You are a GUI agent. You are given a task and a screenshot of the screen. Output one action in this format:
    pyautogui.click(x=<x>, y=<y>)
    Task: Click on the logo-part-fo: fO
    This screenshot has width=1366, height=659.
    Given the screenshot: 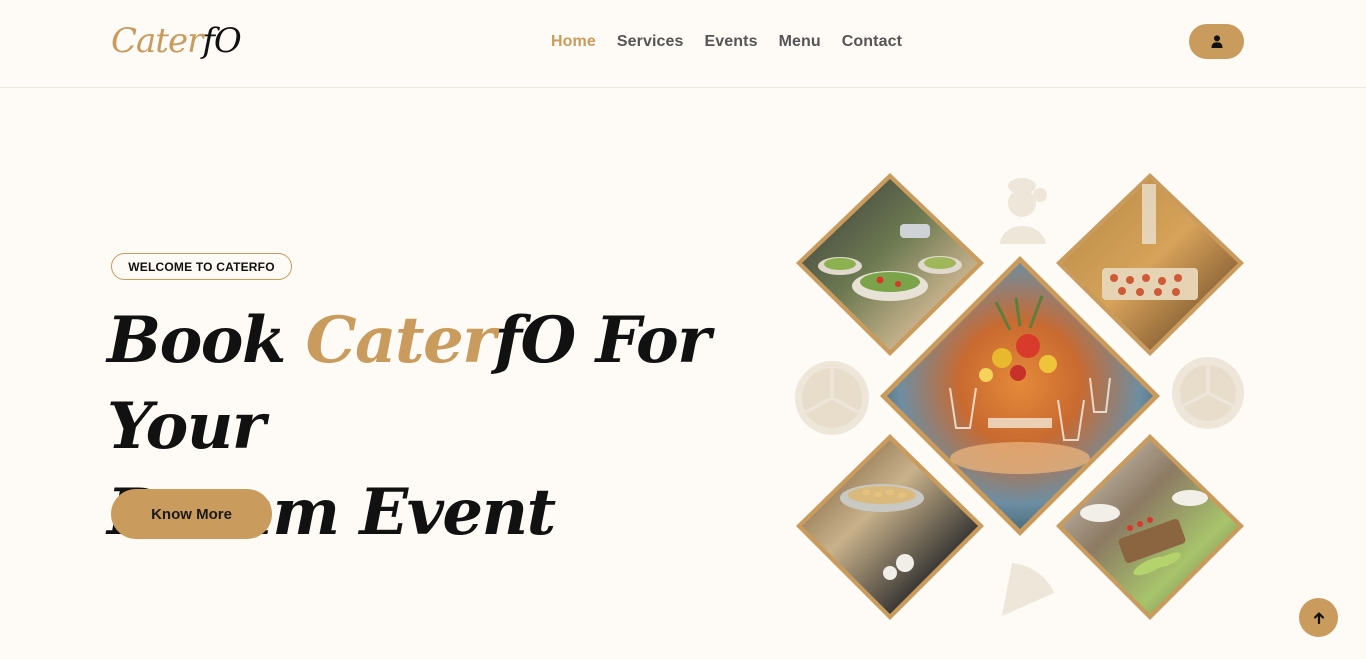 What is the action you would take?
    pyautogui.click(x=221, y=41)
    